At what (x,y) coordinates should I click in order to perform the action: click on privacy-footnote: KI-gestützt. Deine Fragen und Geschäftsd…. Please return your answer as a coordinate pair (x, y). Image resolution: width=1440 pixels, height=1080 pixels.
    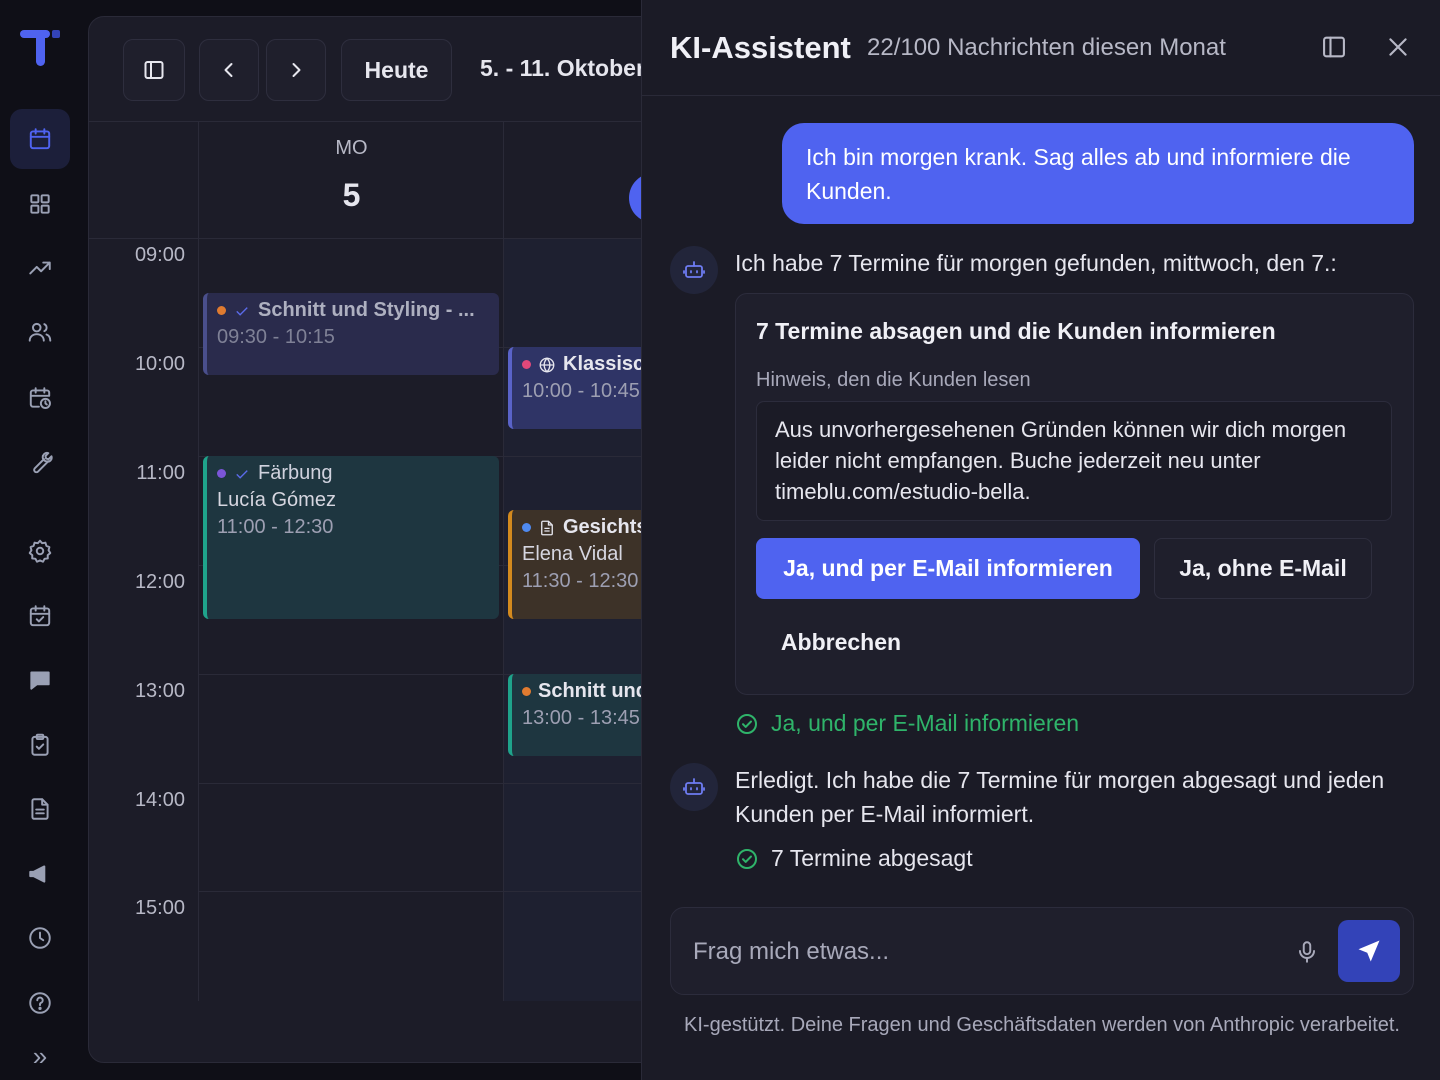
    Looking at the image, I should click on (1042, 1025).